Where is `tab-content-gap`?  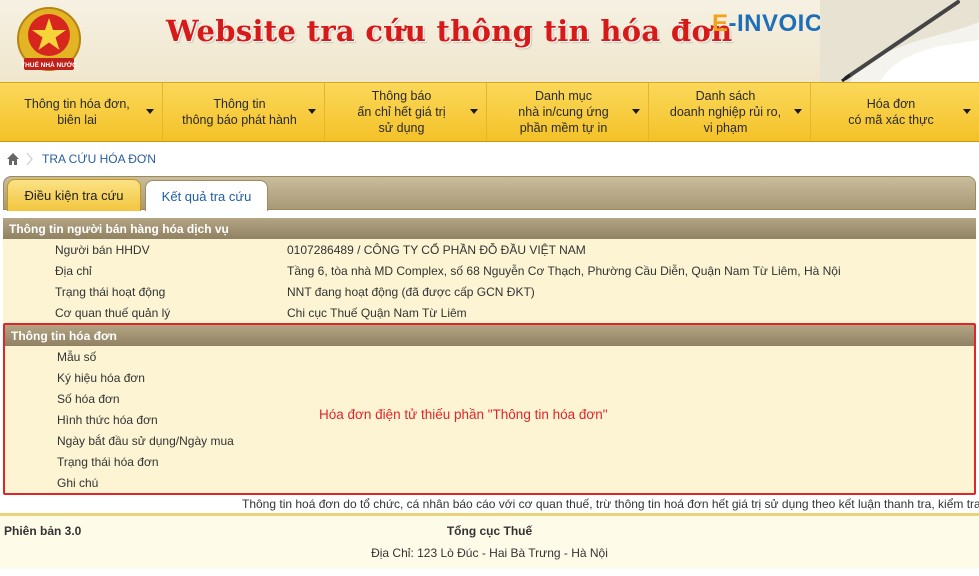
tab-content-gap is located at coordinates (489, 214).